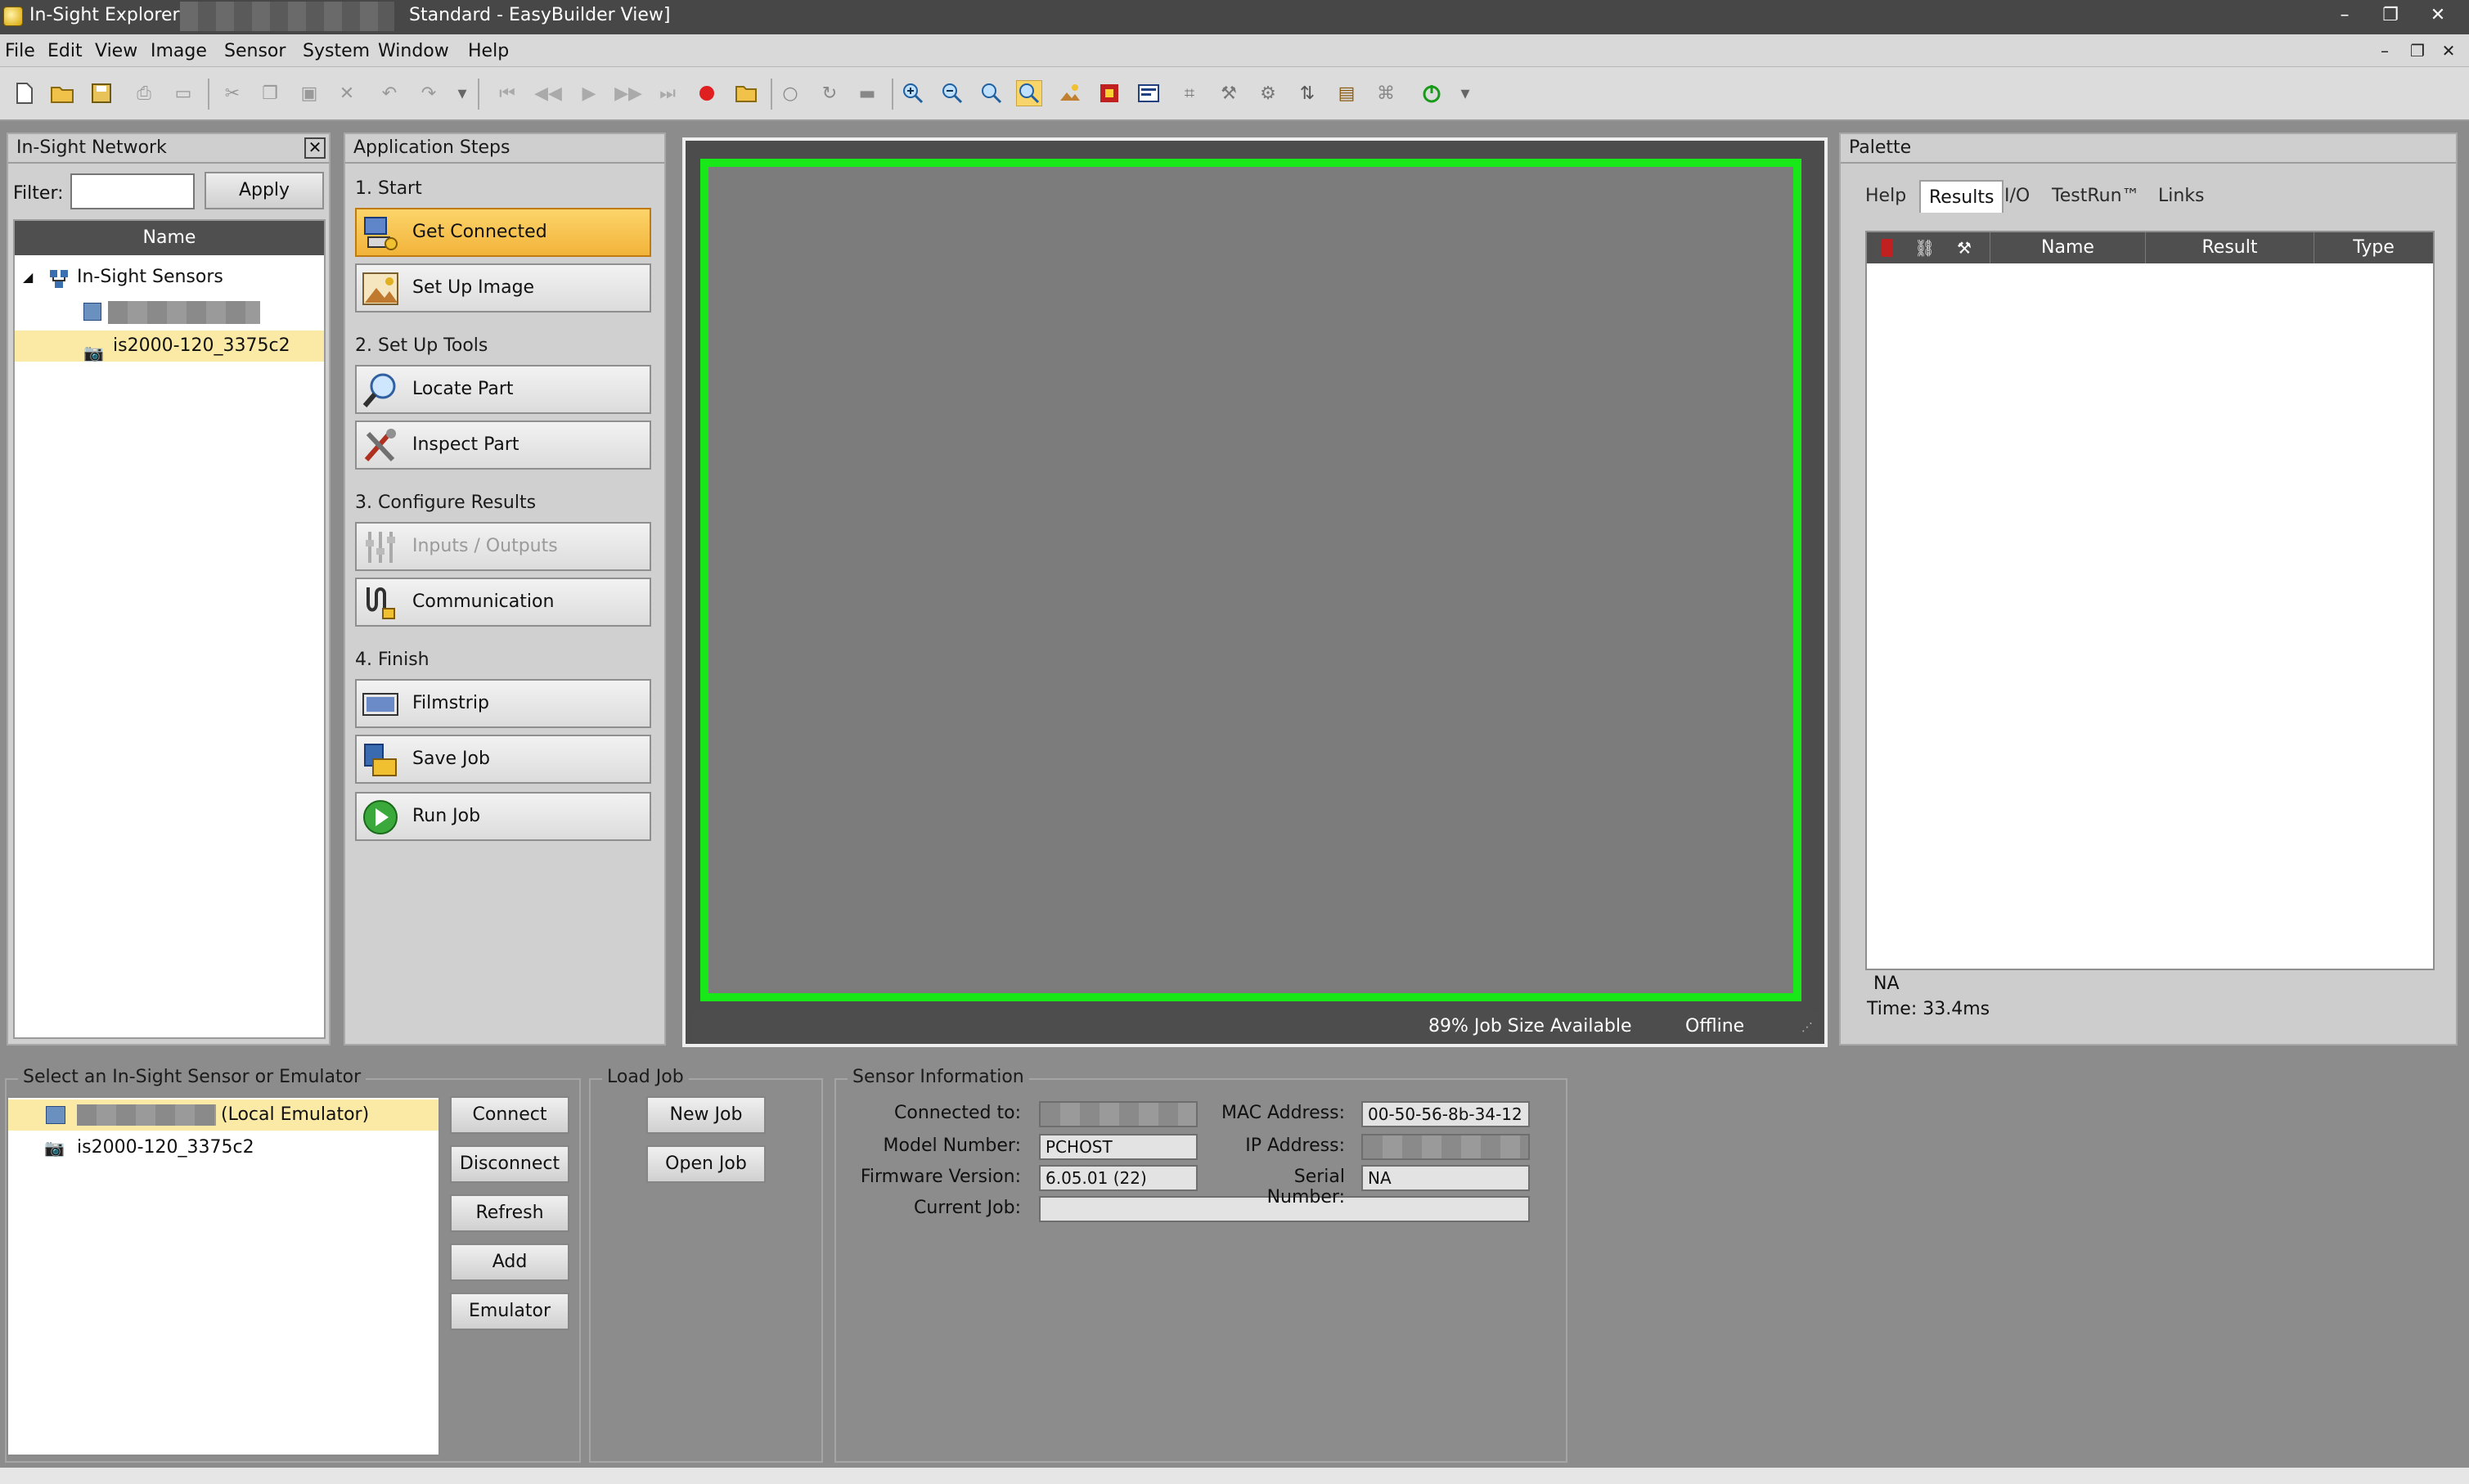 This screenshot has height=1484, width=2469. Describe the element at coordinates (503, 703) in the screenshot. I see `filmstrip-button: Filmstrip` at that location.